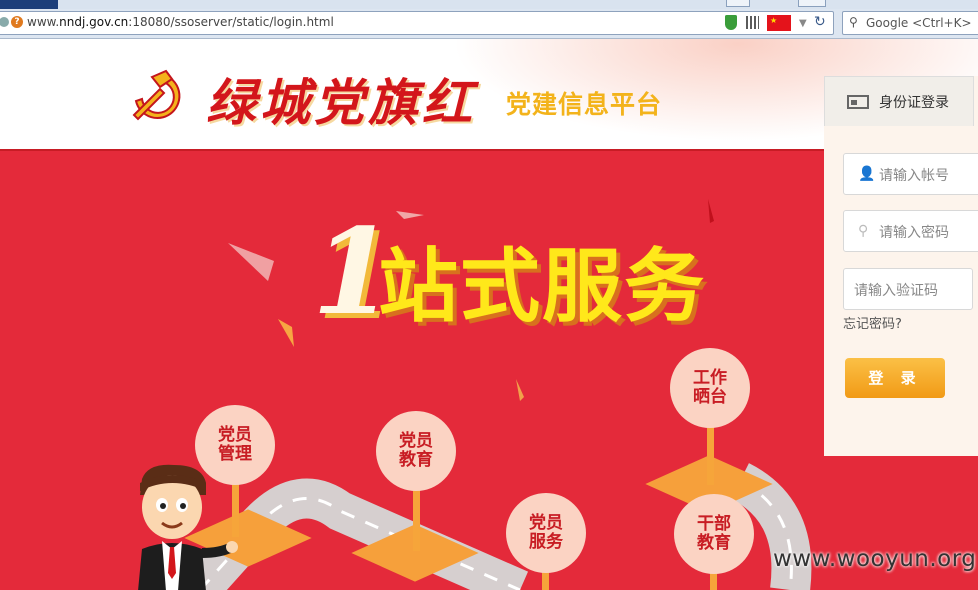  I want to click on window-top-strip, so click(489, 4).